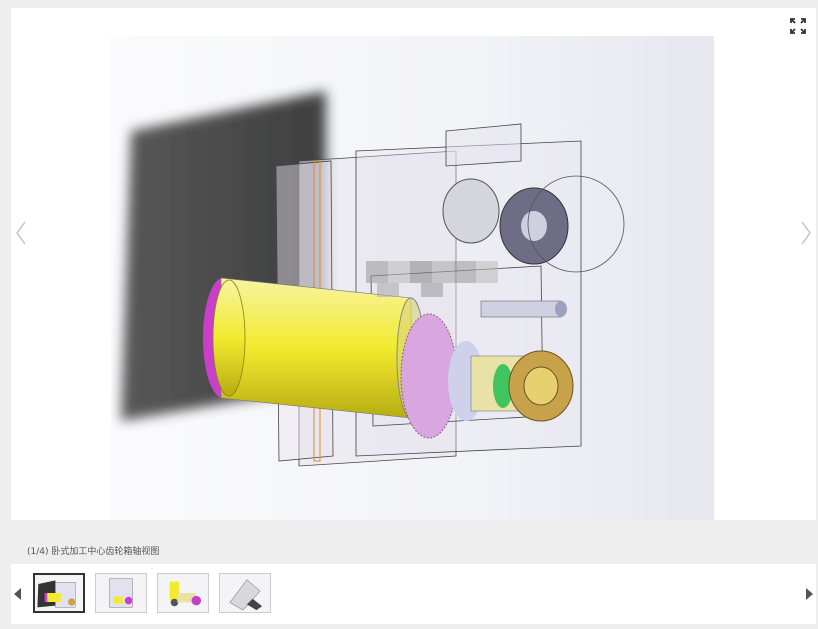 This screenshot has width=818, height=629. I want to click on caption-bar: (1/4) 卧式加工中心齿轮箱轴视图, so click(413, 550).